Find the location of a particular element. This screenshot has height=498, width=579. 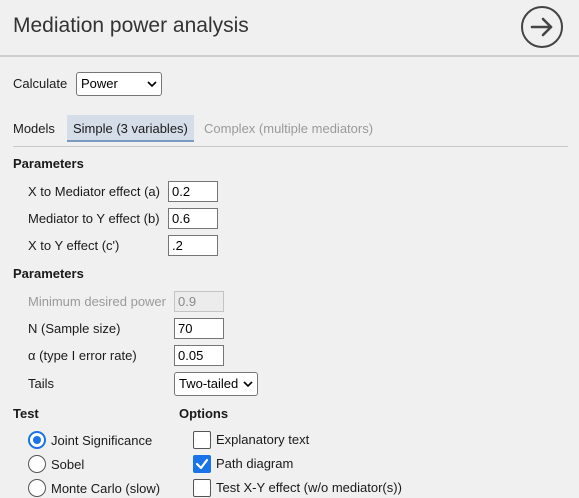

path-diagram-checkbox is located at coordinates (202, 464).